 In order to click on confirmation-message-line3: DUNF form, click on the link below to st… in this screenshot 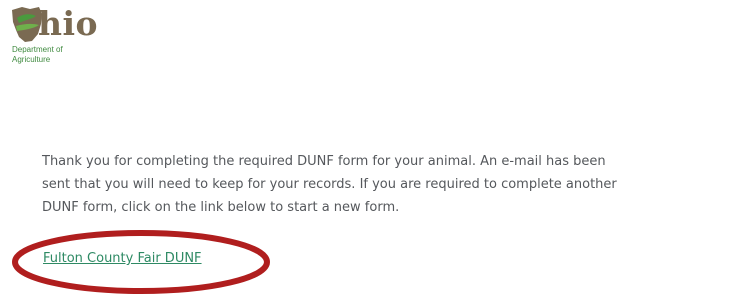, I will do `click(221, 207)`.